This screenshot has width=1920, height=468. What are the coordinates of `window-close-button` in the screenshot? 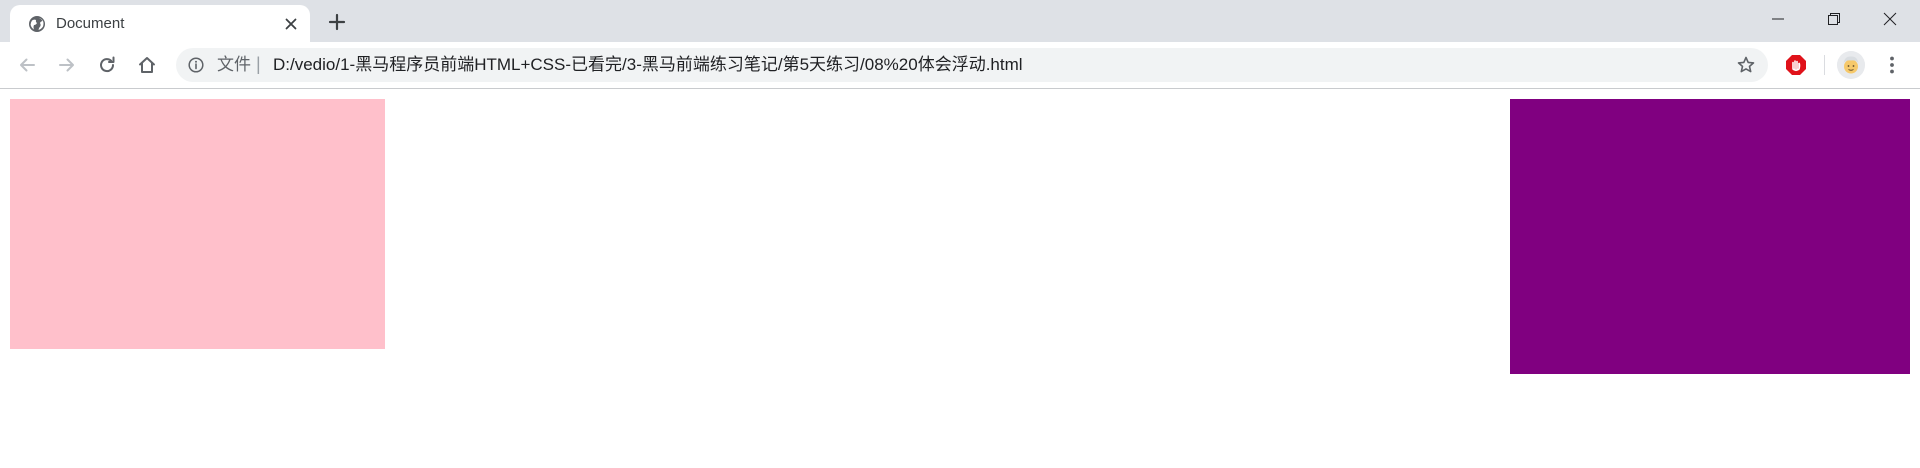 It's located at (1890, 19).